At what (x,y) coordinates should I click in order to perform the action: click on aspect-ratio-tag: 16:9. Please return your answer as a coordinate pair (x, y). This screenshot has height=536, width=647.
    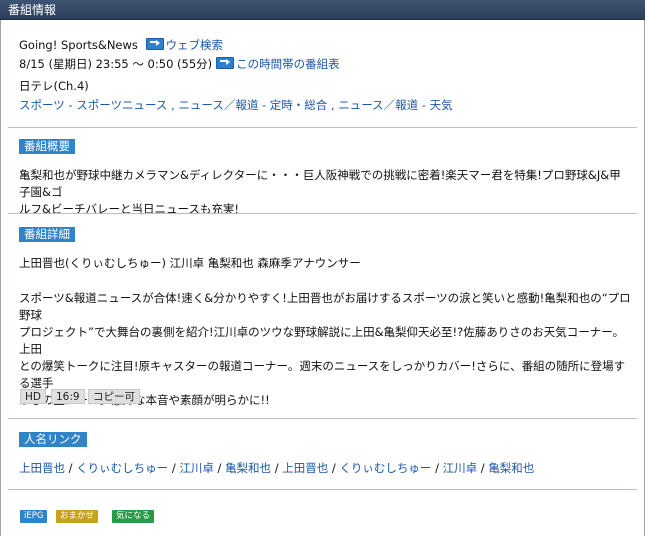
    Looking at the image, I should click on (68, 396).